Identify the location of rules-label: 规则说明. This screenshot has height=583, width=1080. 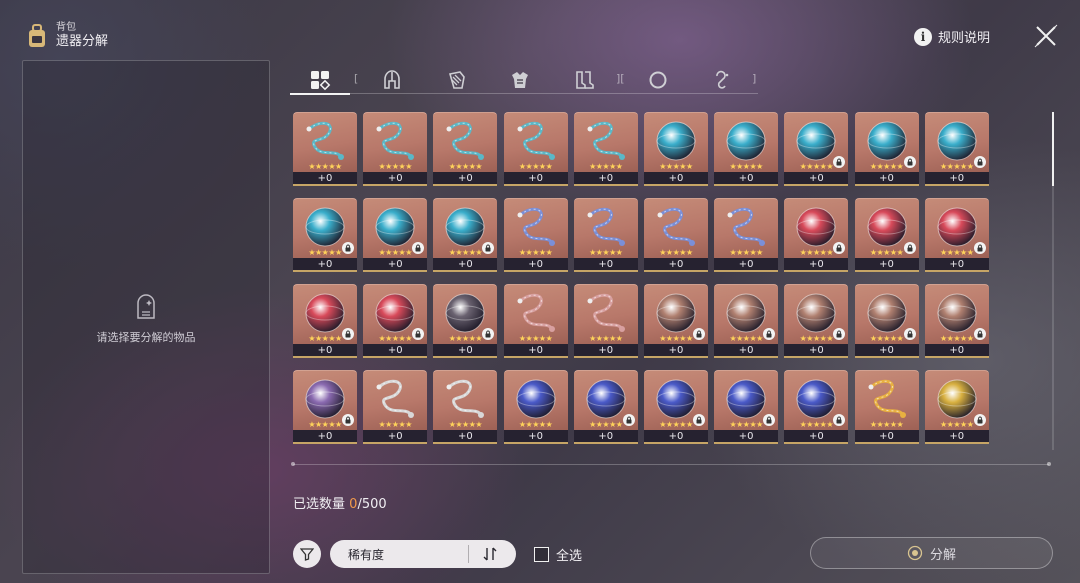
(963, 38).